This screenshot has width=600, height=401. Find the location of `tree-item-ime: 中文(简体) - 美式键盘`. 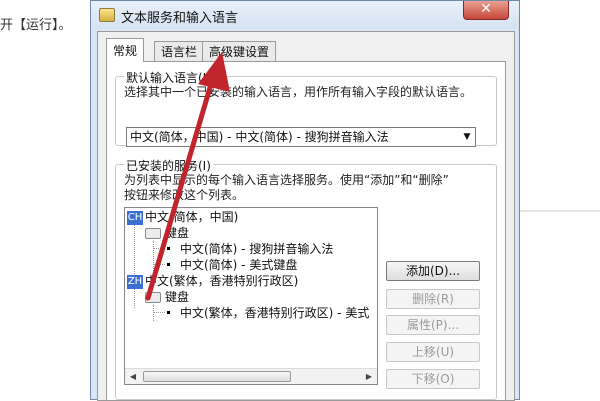

tree-item-ime: 中文(简体) - 美式键盘 is located at coordinates (232, 265).